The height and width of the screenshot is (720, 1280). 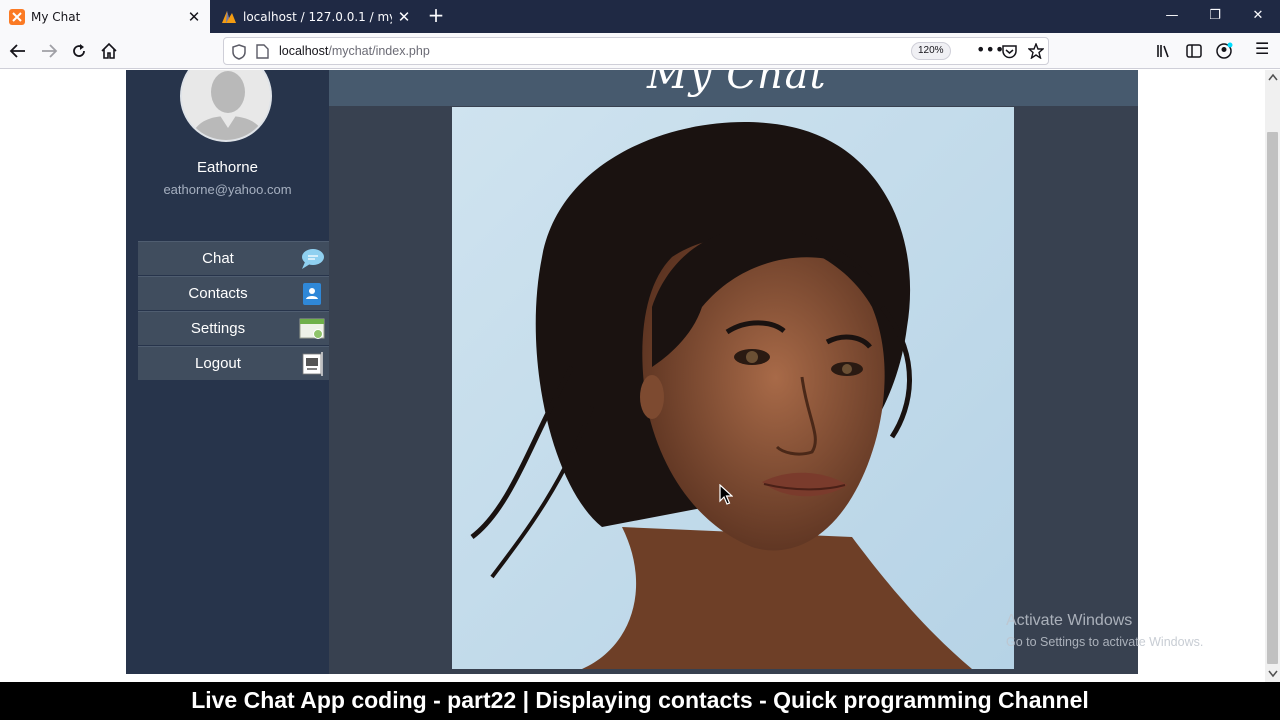 What do you see at coordinates (218, 328) in the screenshot?
I see `sidebar-item-label: Settings` at bounding box center [218, 328].